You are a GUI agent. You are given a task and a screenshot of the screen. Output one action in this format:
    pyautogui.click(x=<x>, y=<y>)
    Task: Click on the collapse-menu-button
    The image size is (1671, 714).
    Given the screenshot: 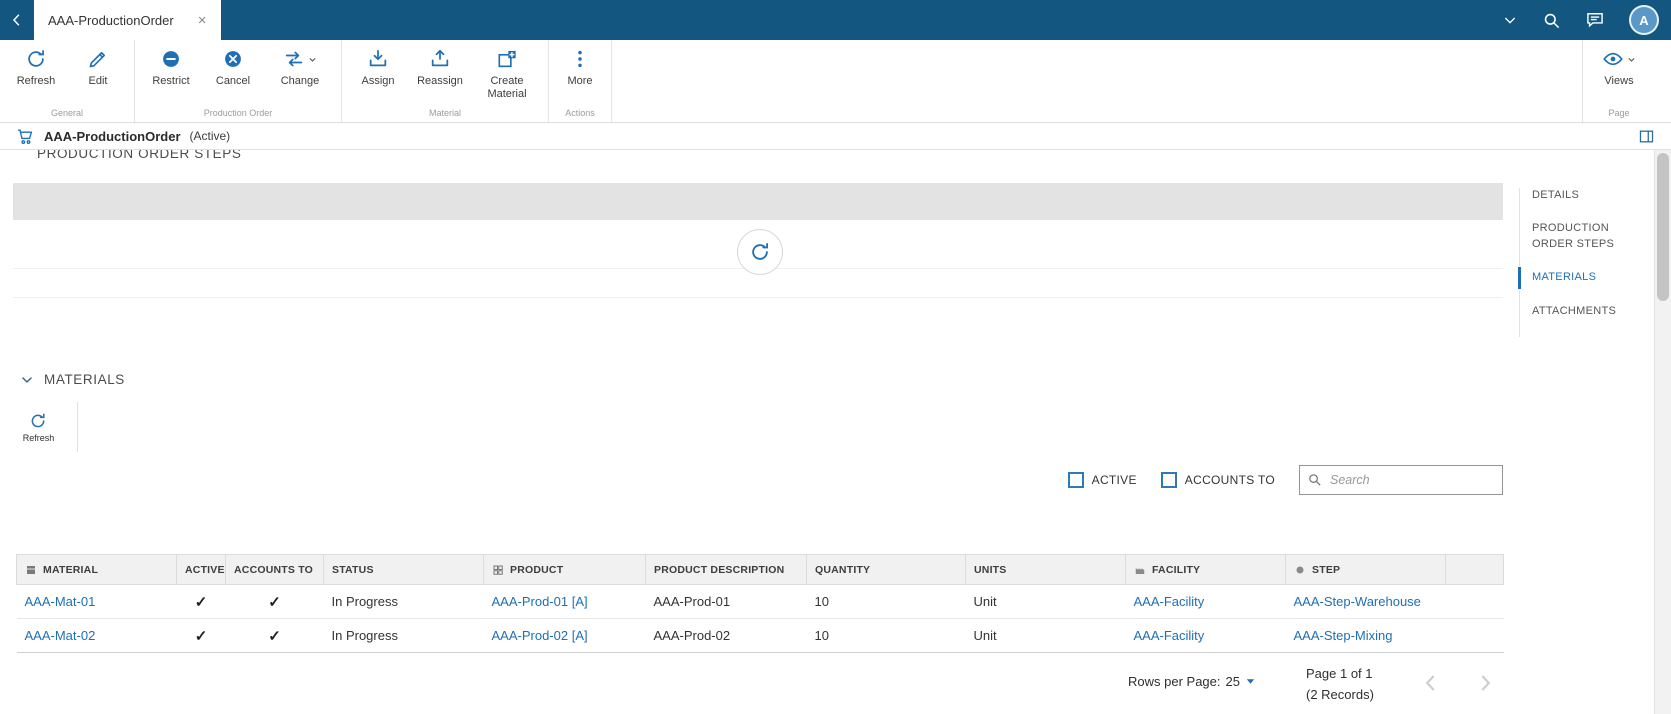 What is the action you would take?
    pyautogui.click(x=1510, y=20)
    